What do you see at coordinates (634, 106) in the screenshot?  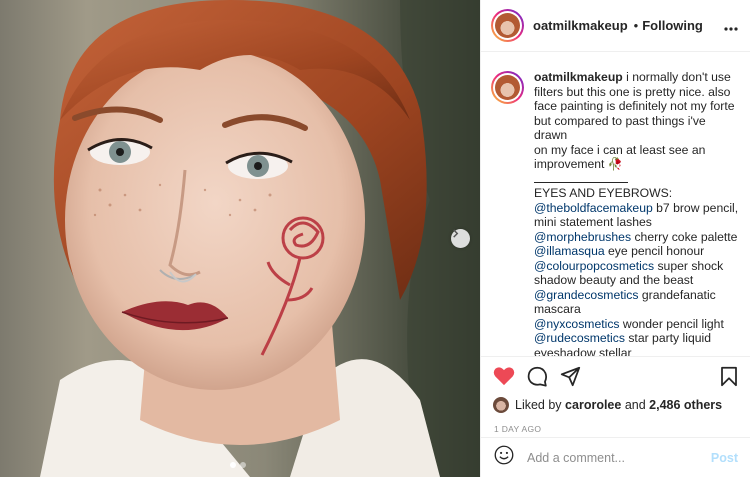 I see `caption-line: face painting is definitely not my forte` at bounding box center [634, 106].